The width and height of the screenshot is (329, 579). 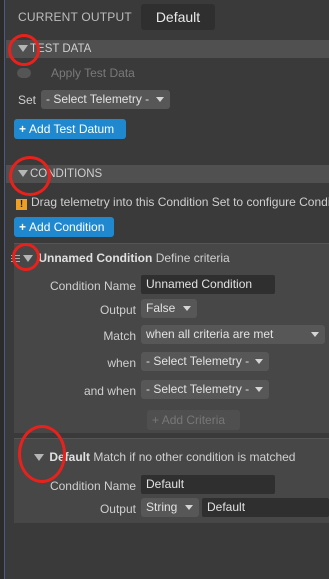 I want to click on unnamed-condition-desc: Define criteria, so click(x=192, y=258).